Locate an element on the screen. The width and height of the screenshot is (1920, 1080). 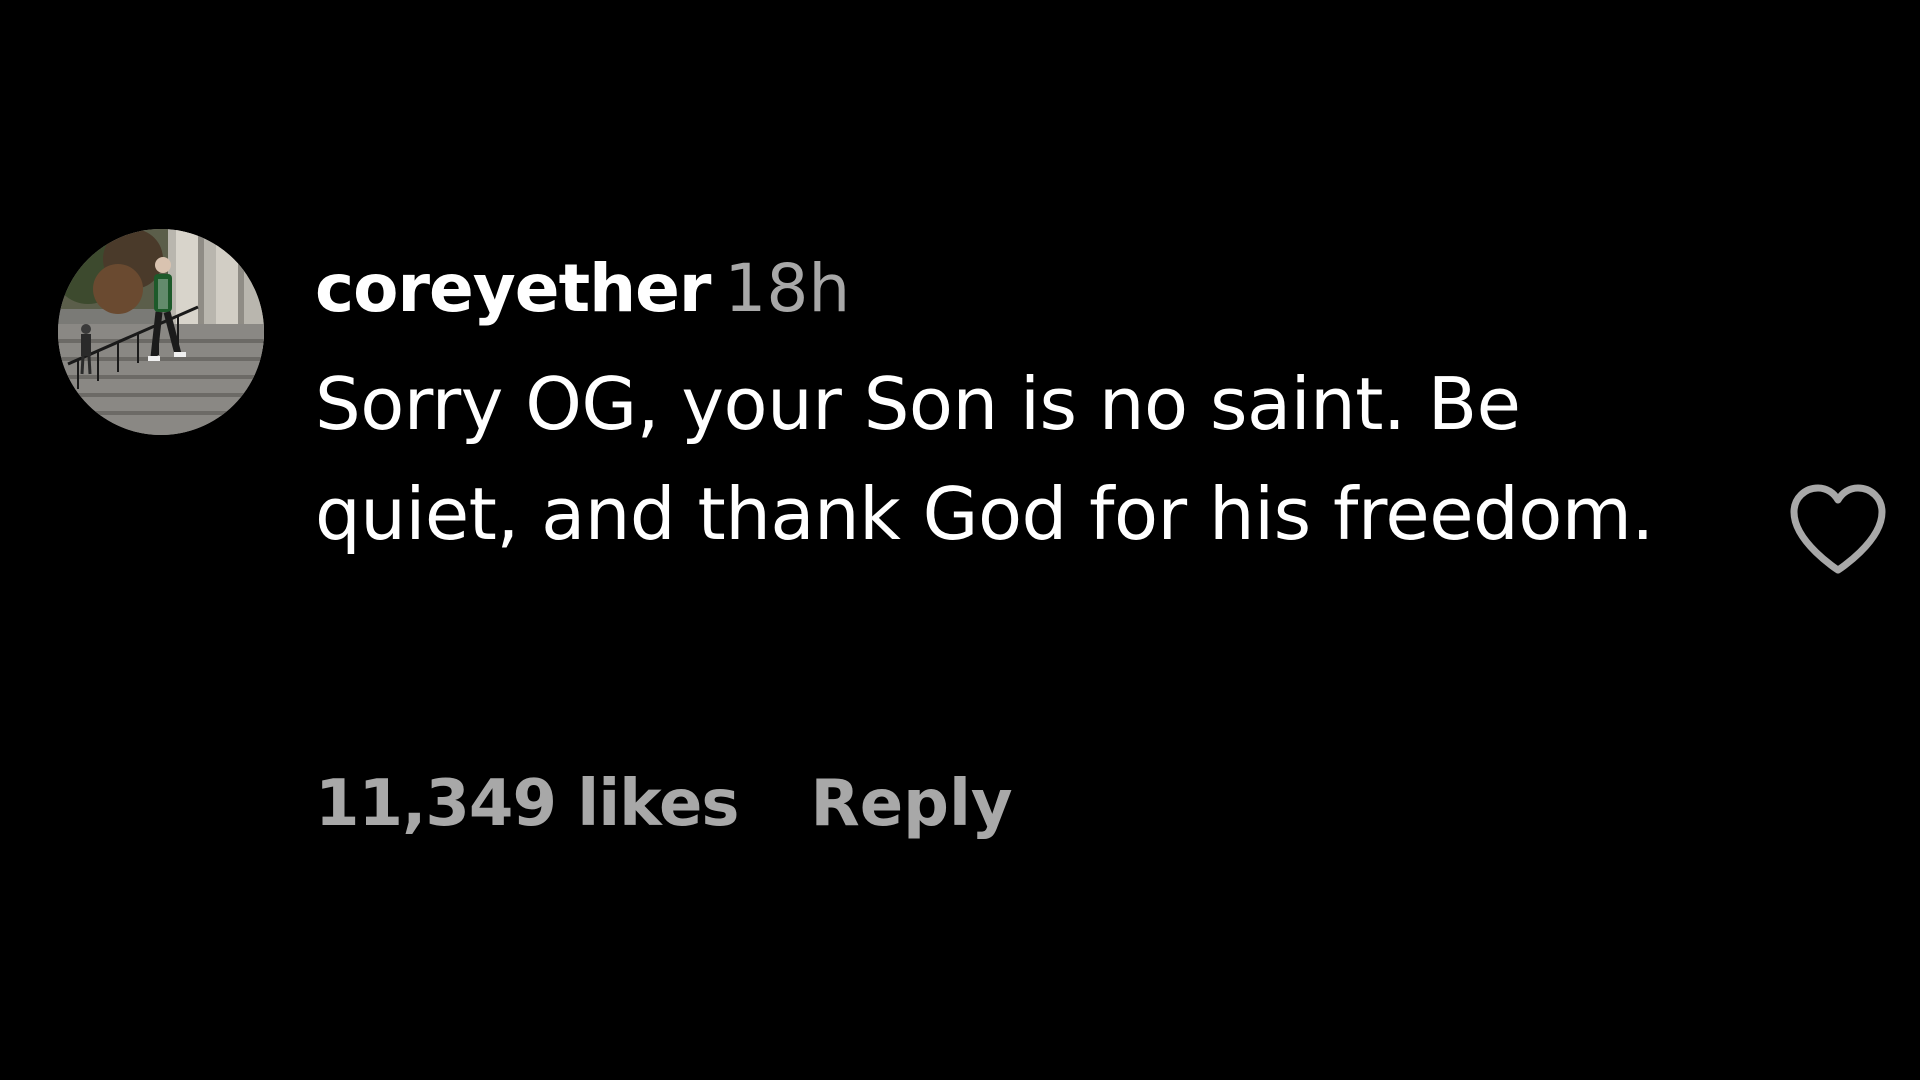
comment-actions: 11,349 likes Reply is located at coordinates (664, 804).